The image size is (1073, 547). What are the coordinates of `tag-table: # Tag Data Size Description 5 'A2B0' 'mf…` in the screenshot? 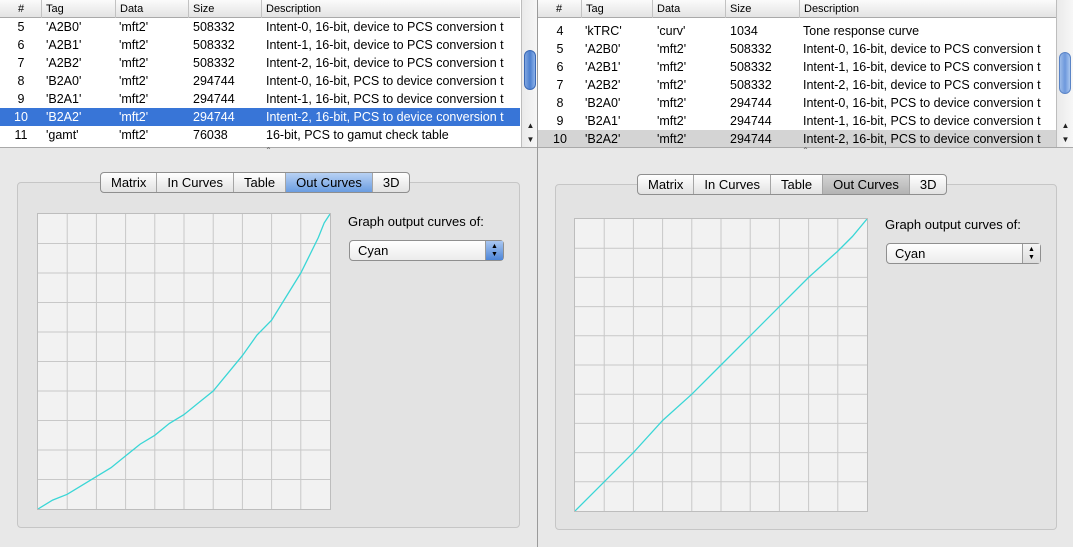 It's located at (268, 73).